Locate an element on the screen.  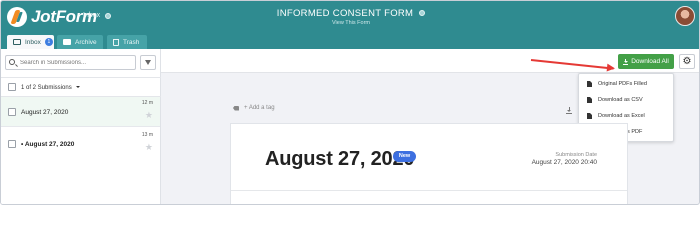
menu-item-csv: Download as CSV is located at coordinates (615, 100).